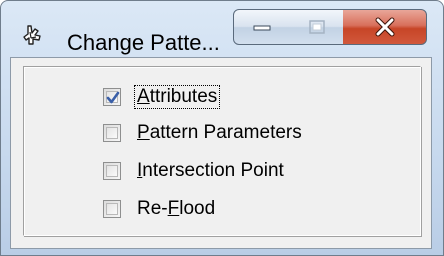 Image resolution: width=444 pixels, height=256 pixels. Describe the element at coordinates (112, 171) in the screenshot. I see `intersection-point-checkbox` at that location.